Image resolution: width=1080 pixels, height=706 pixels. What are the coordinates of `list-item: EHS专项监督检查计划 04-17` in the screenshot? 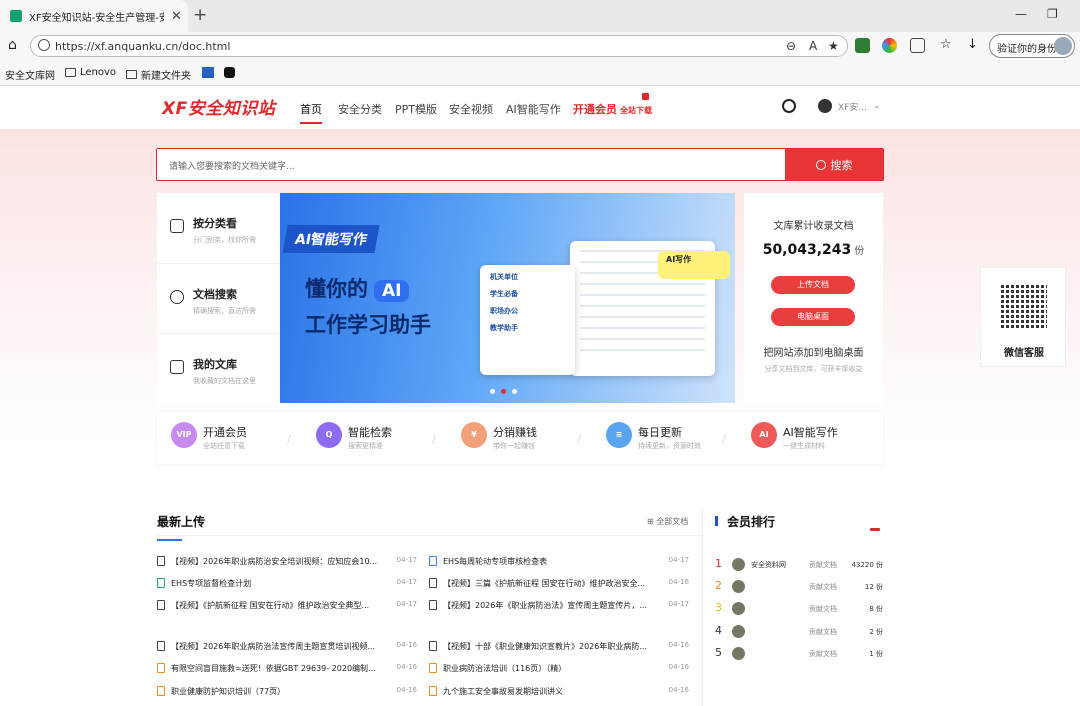 It's located at (287, 586).